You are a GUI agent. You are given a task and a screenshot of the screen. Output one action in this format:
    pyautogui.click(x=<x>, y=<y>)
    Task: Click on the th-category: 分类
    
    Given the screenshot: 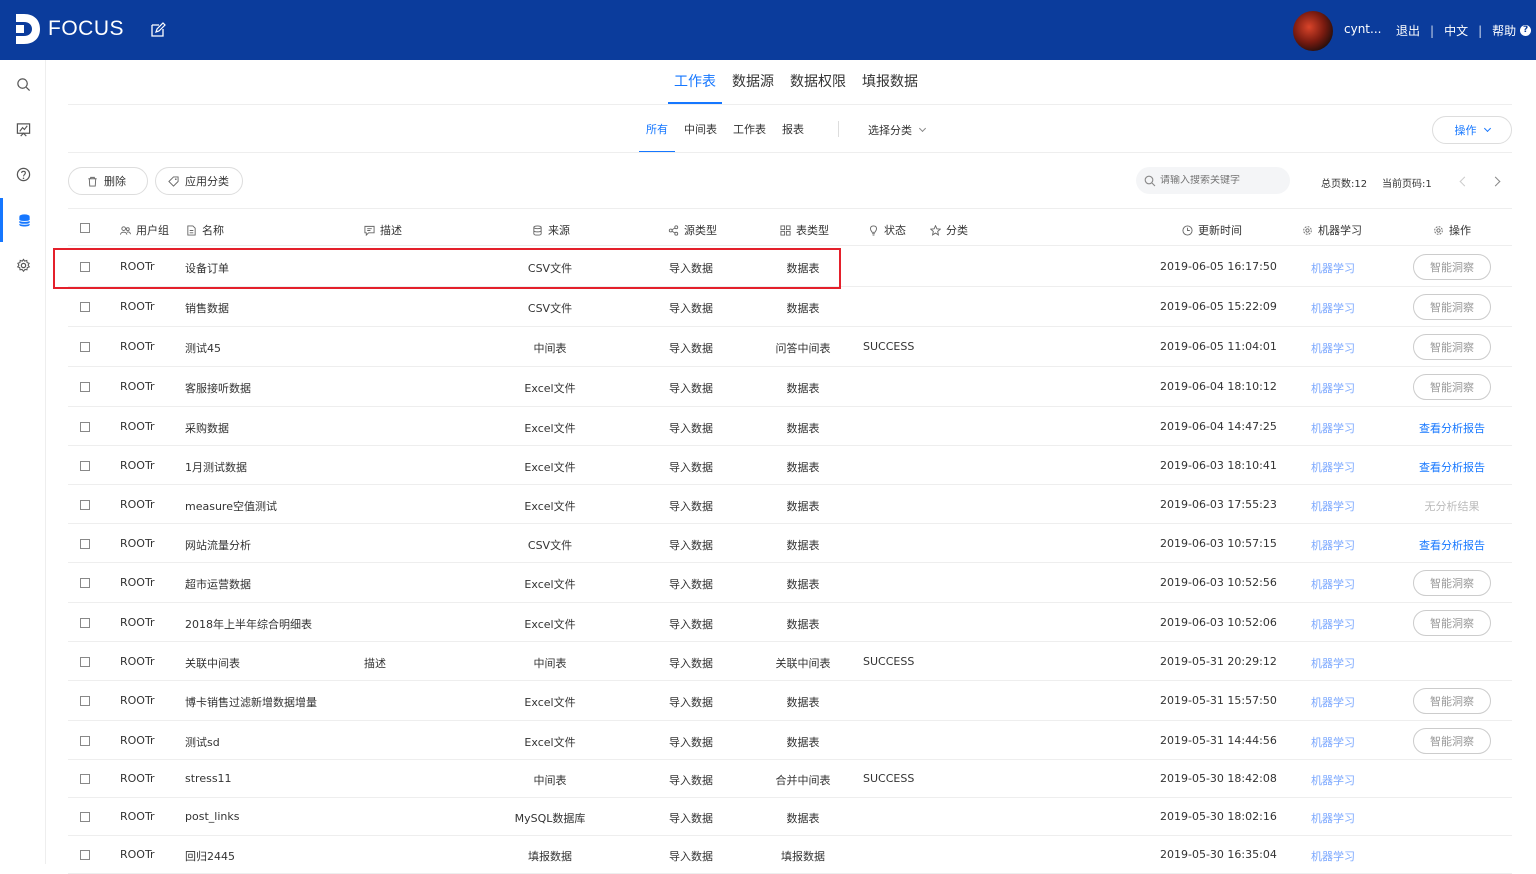 What is the action you would take?
    pyautogui.click(x=949, y=230)
    